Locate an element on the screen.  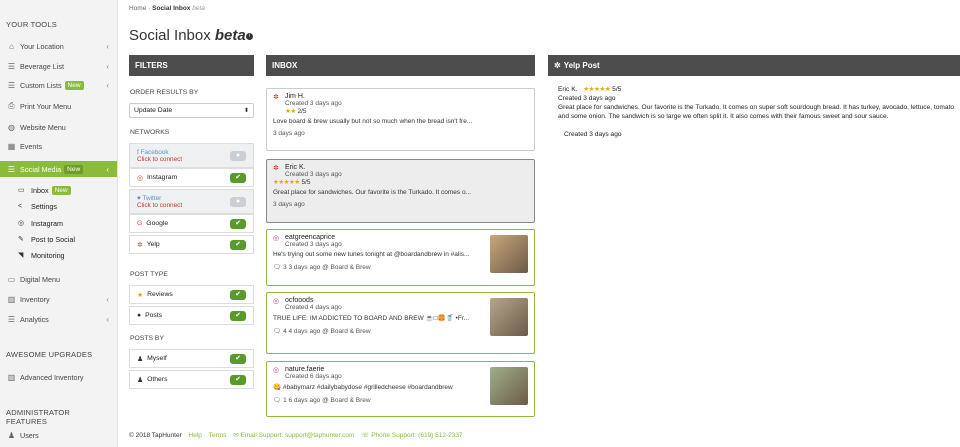
sidebar-item-website-menu: ◍ Website Menu is located at coordinates (58, 127).